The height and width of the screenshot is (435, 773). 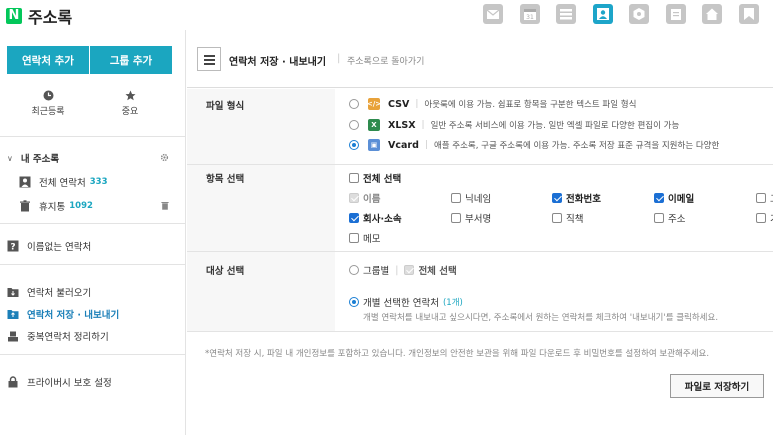 What do you see at coordinates (386, 15) in the screenshot?
I see `header: N 주소록 31` at bounding box center [386, 15].